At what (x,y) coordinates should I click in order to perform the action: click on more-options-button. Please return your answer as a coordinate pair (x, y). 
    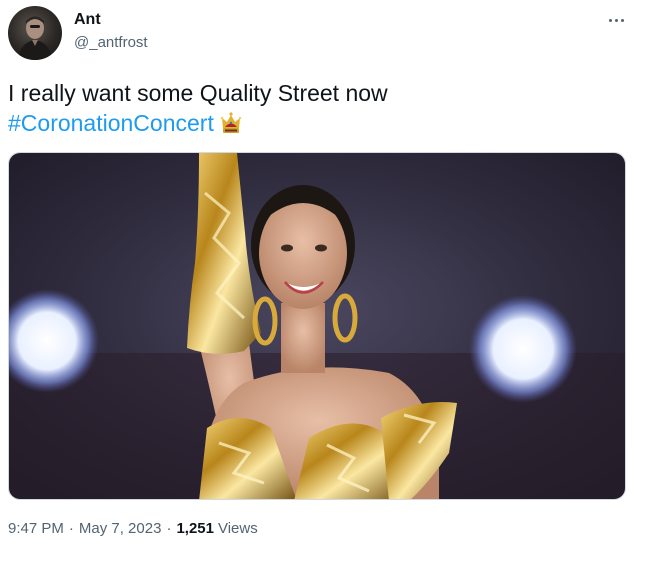
    Looking at the image, I should click on (616, 20).